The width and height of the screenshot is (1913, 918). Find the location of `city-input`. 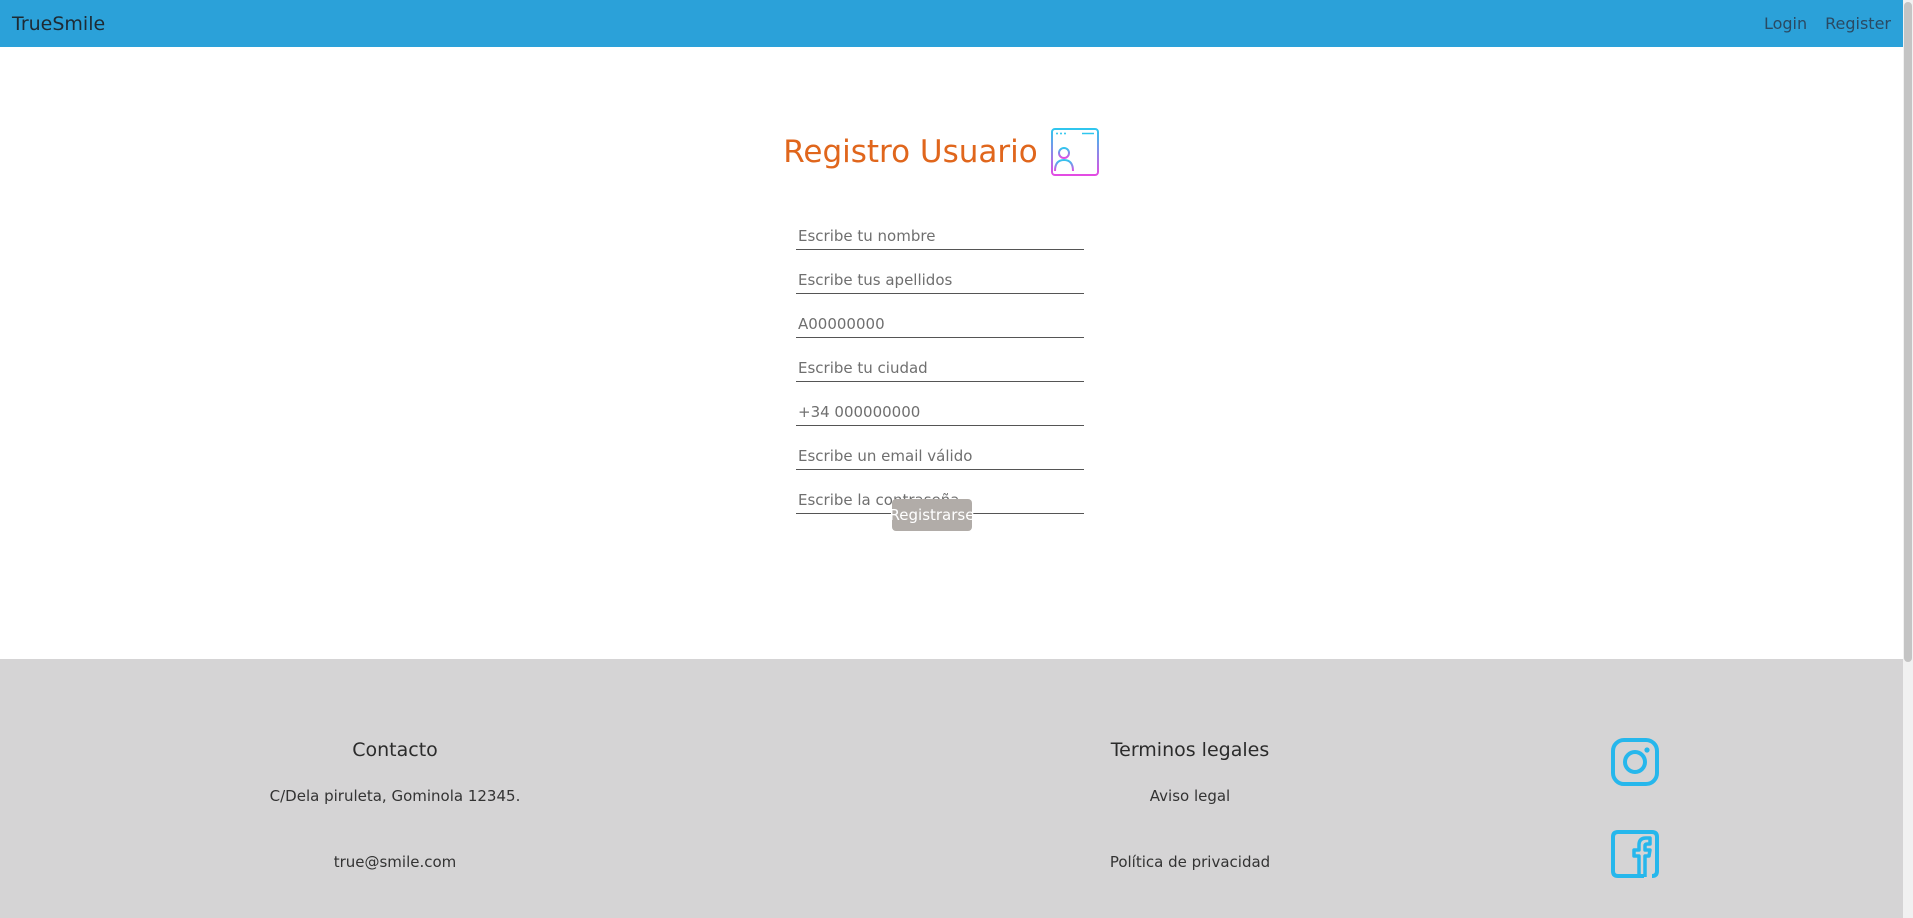

city-input is located at coordinates (940, 368).